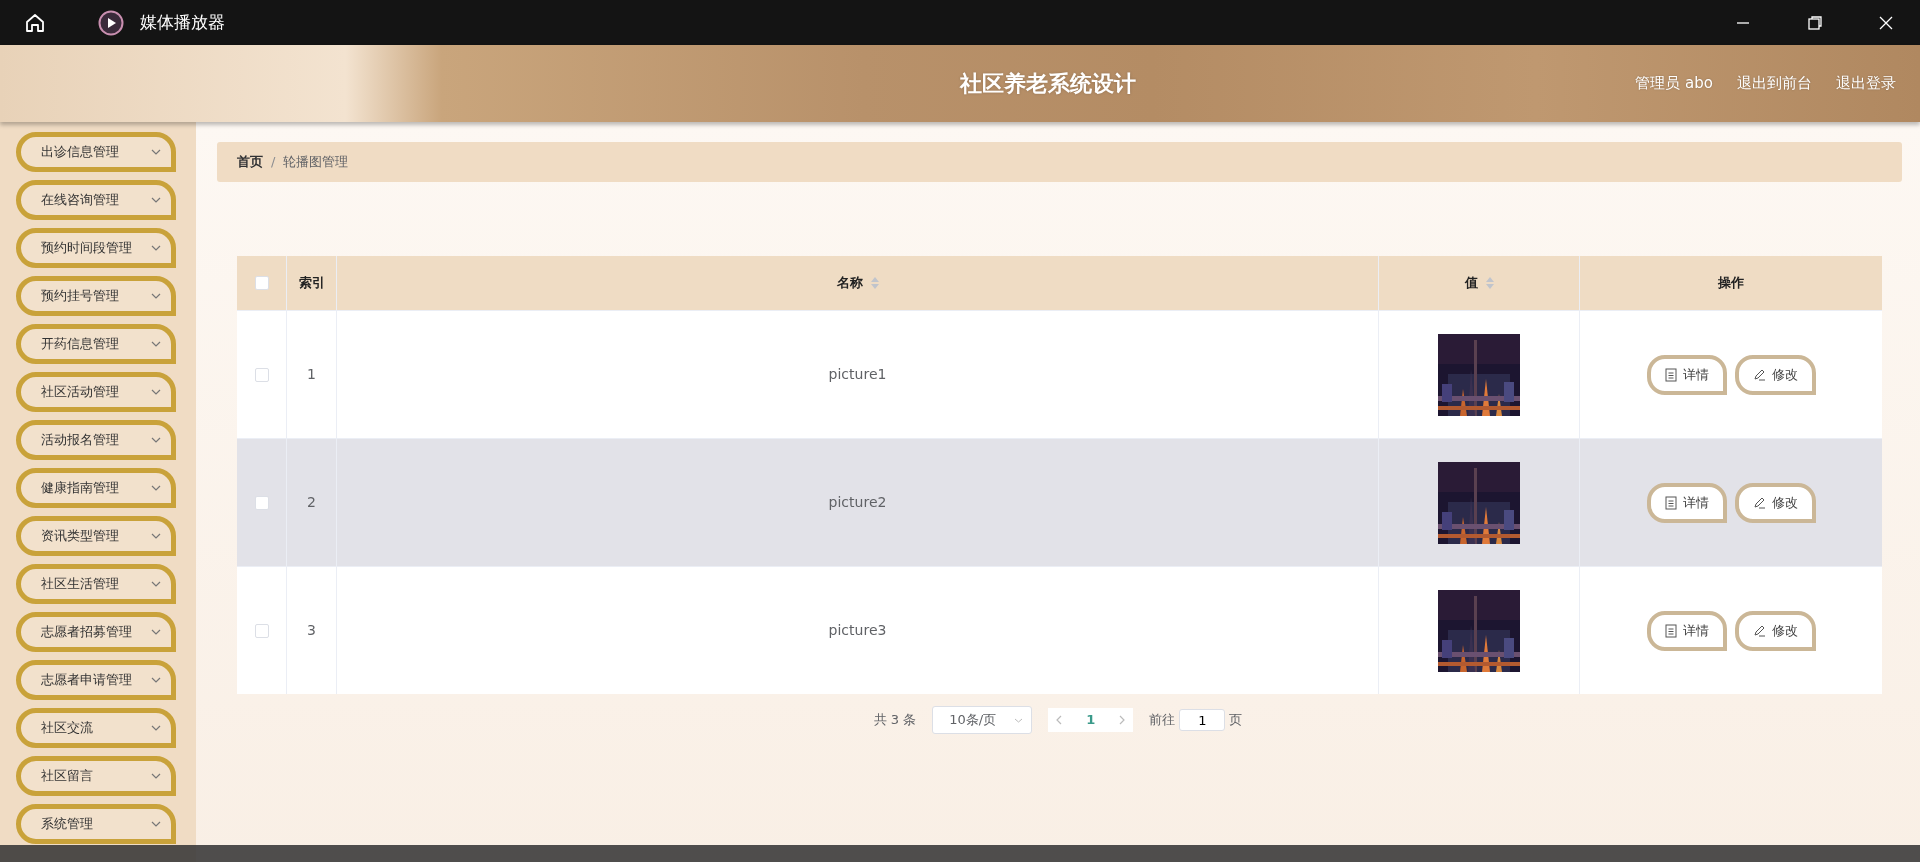 The height and width of the screenshot is (862, 1920). Describe the element at coordinates (311, 283) in the screenshot. I see `column-header: 索引` at that location.